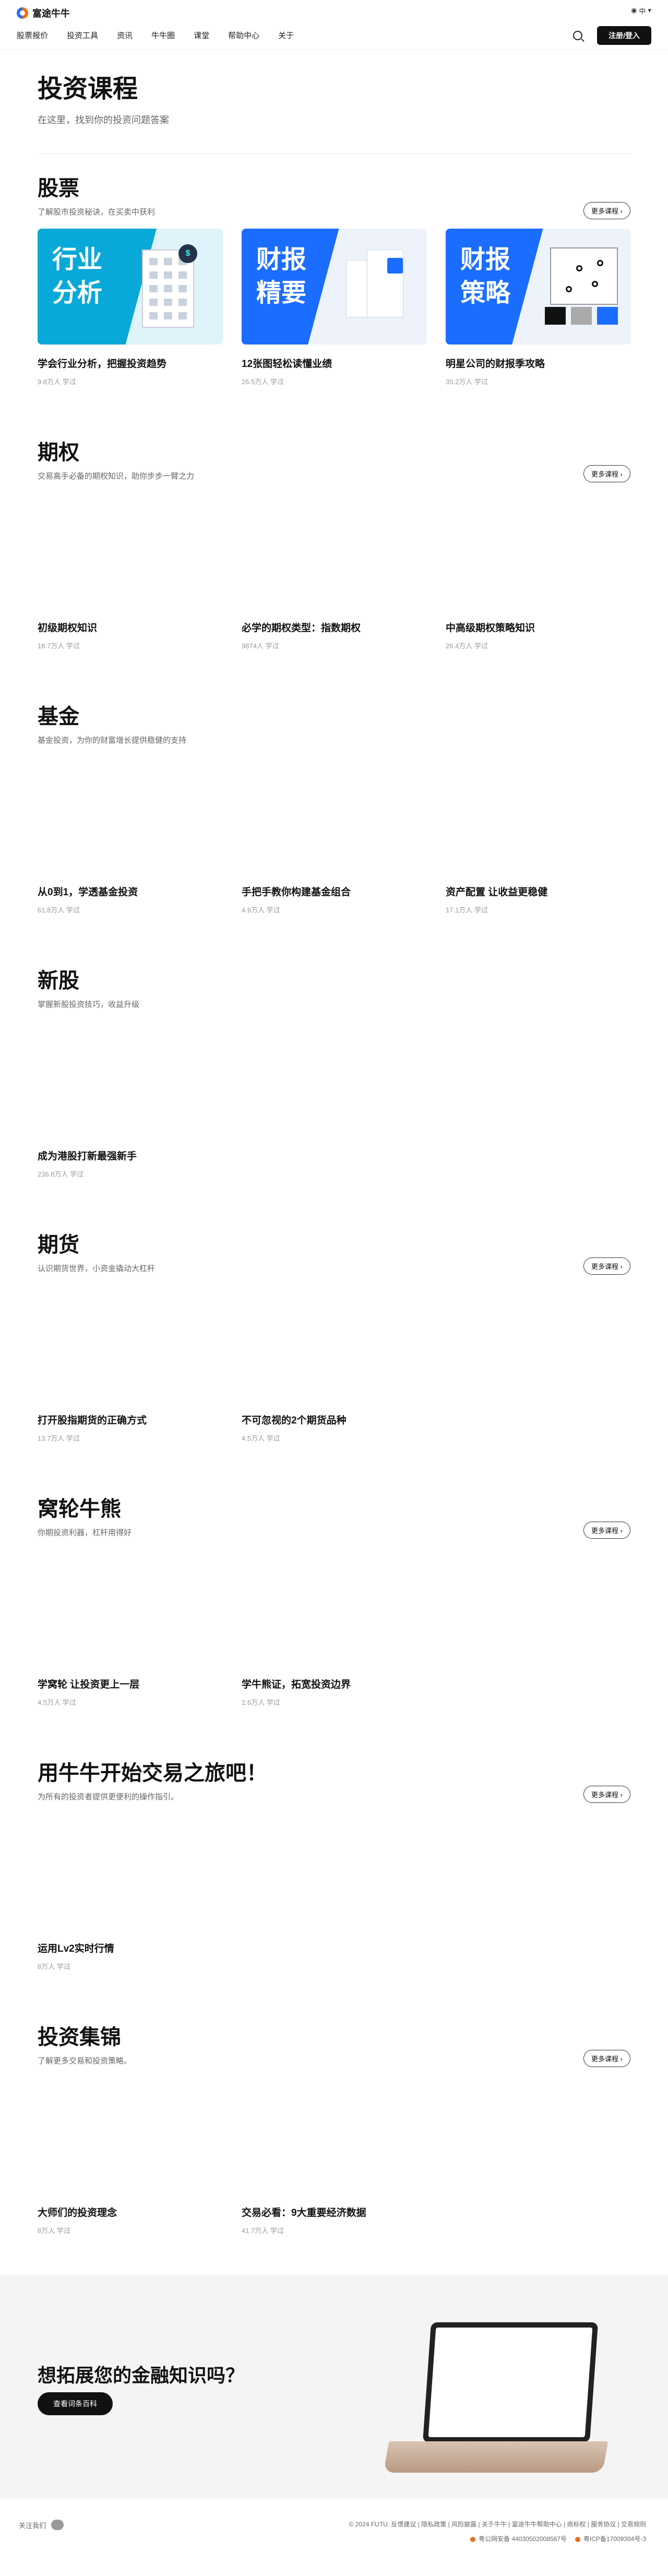 The width and height of the screenshot is (668, 2576). I want to click on search-icon, so click(578, 35).